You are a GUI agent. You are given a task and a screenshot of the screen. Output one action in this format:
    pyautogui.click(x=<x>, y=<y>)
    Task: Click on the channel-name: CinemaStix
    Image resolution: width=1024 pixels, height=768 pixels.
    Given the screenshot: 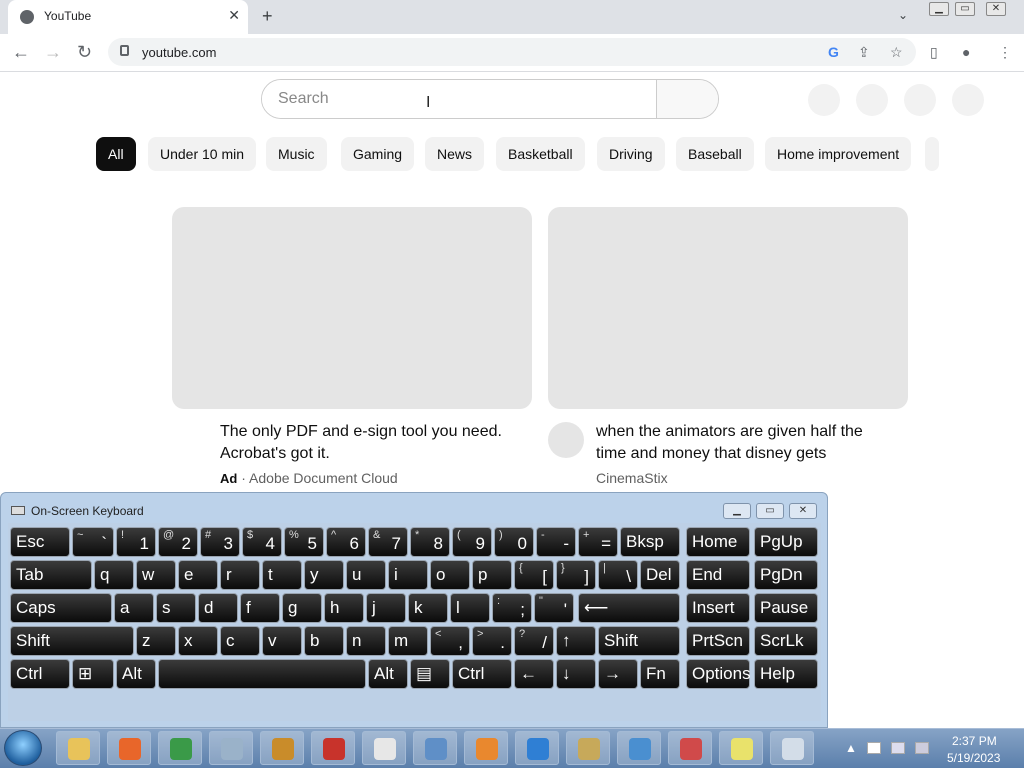 What is the action you would take?
    pyautogui.click(x=632, y=478)
    